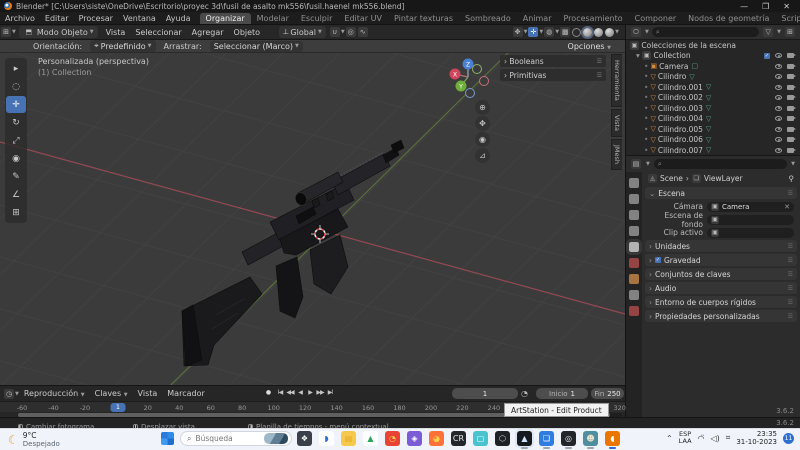  What do you see at coordinates (634, 263) in the screenshot?
I see `properties-tab-world` at bounding box center [634, 263].